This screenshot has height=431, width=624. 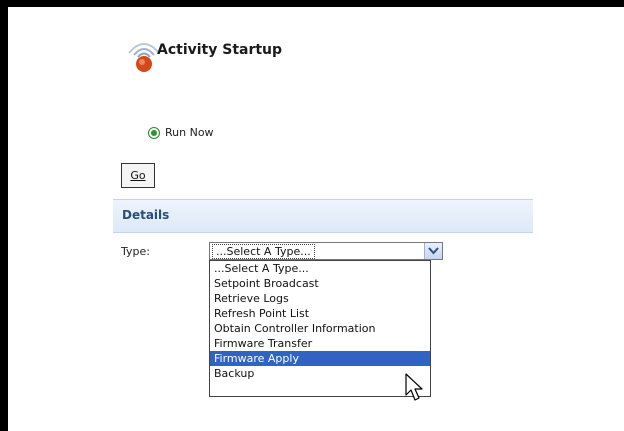 I want to click on run-now-label: Run Now, so click(x=189, y=132).